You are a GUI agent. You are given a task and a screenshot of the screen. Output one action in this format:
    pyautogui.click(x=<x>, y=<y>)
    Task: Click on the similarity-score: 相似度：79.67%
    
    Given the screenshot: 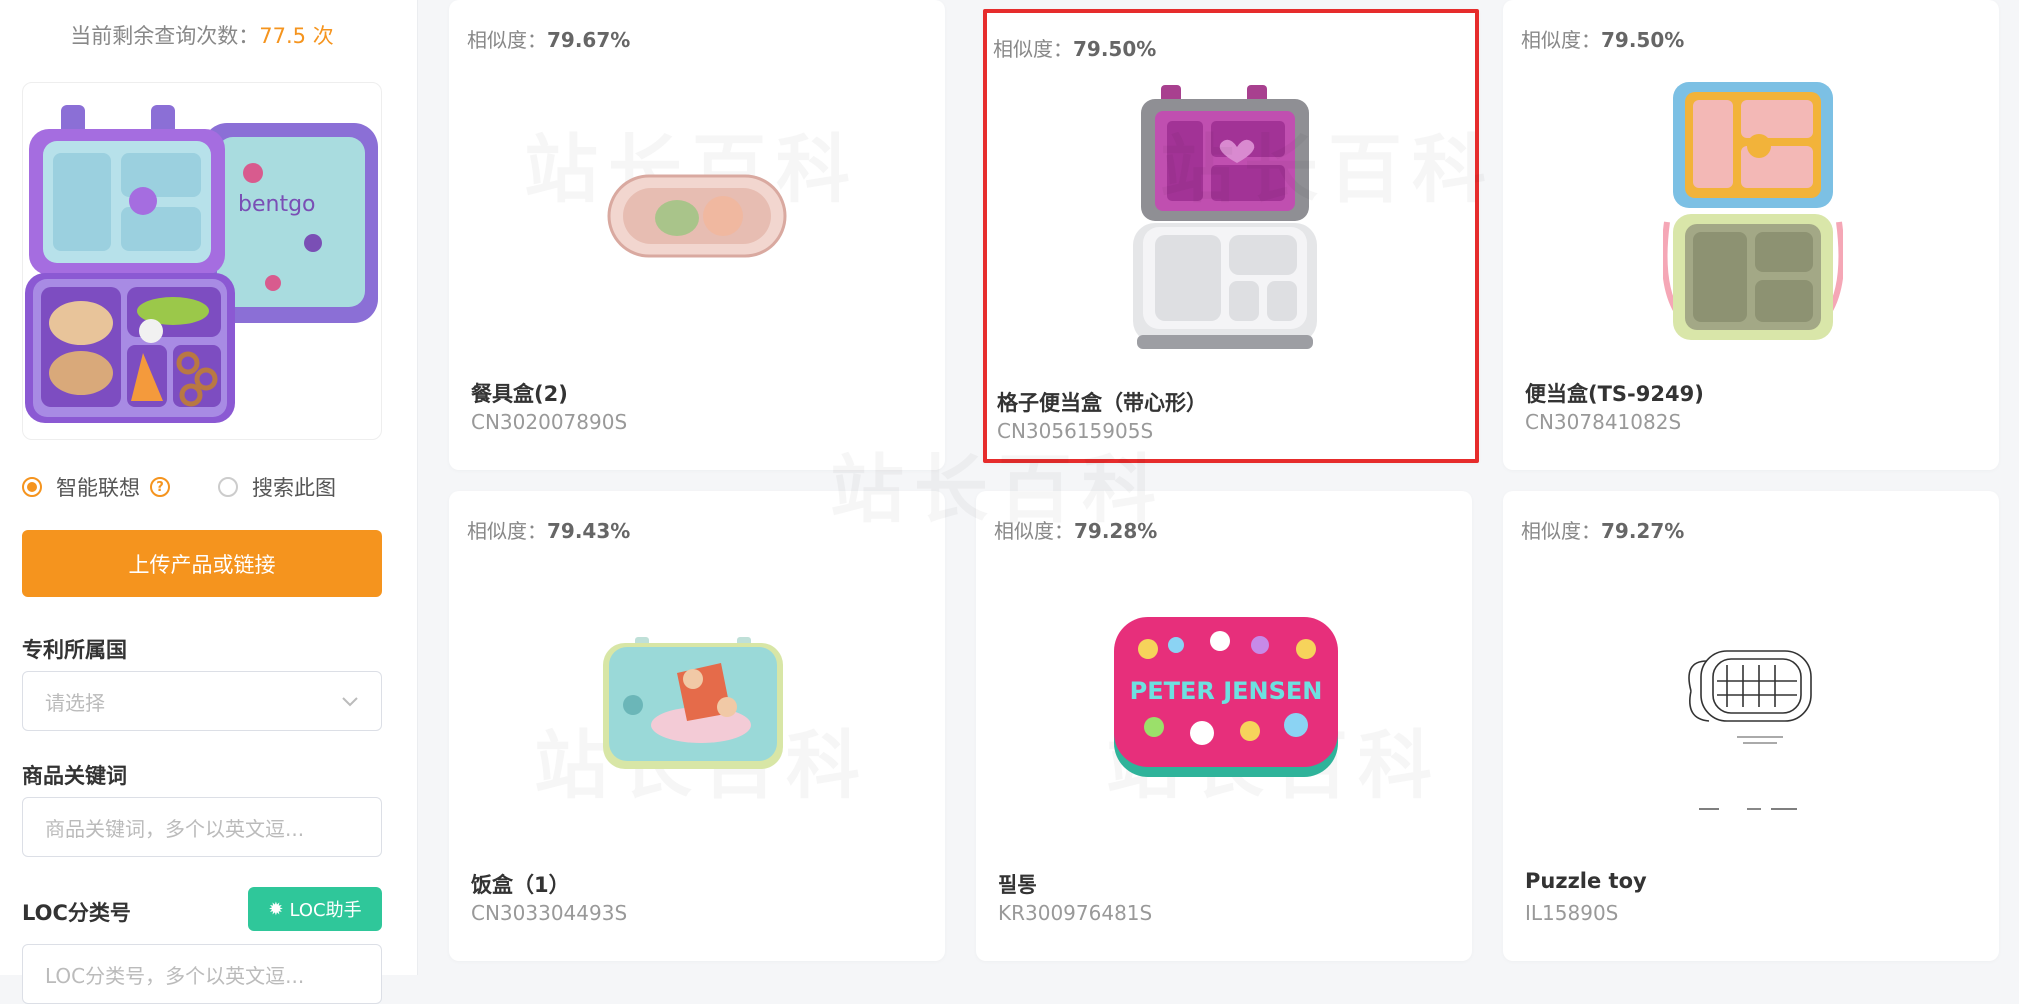 What is the action you would take?
    pyautogui.click(x=549, y=40)
    